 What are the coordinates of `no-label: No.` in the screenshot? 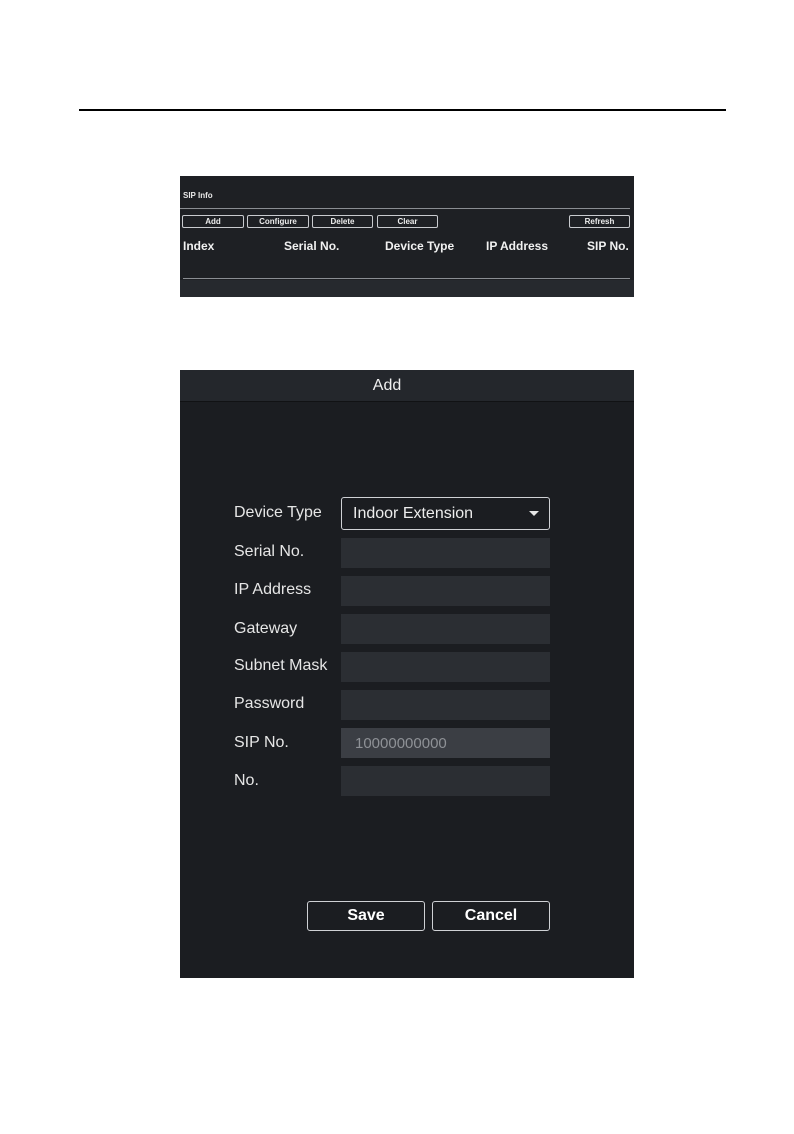 It's located at (246, 780).